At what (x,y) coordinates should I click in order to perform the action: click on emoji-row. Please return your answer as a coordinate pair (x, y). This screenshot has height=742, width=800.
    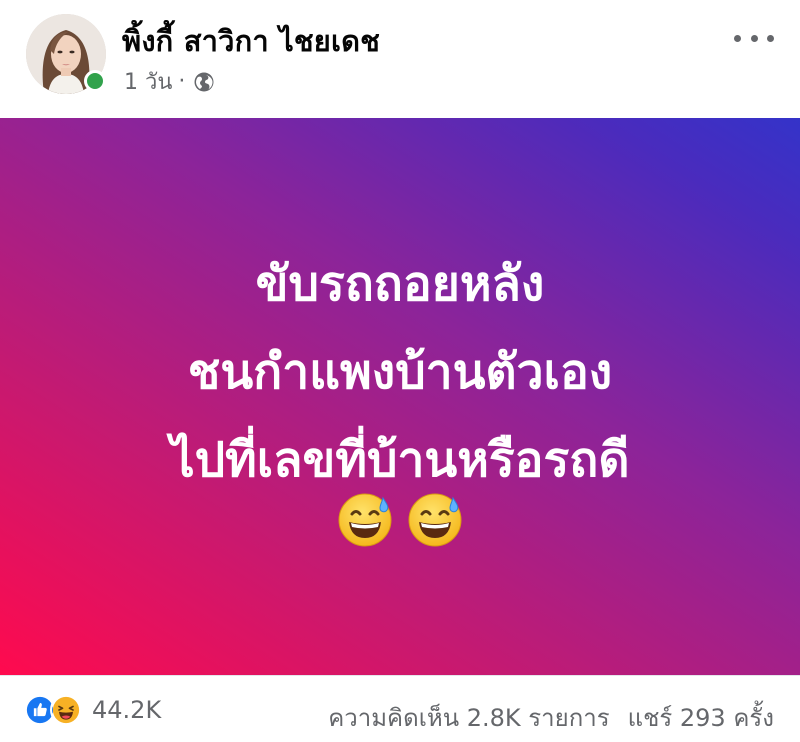
    Looking at the image, I should click on (400, 520).